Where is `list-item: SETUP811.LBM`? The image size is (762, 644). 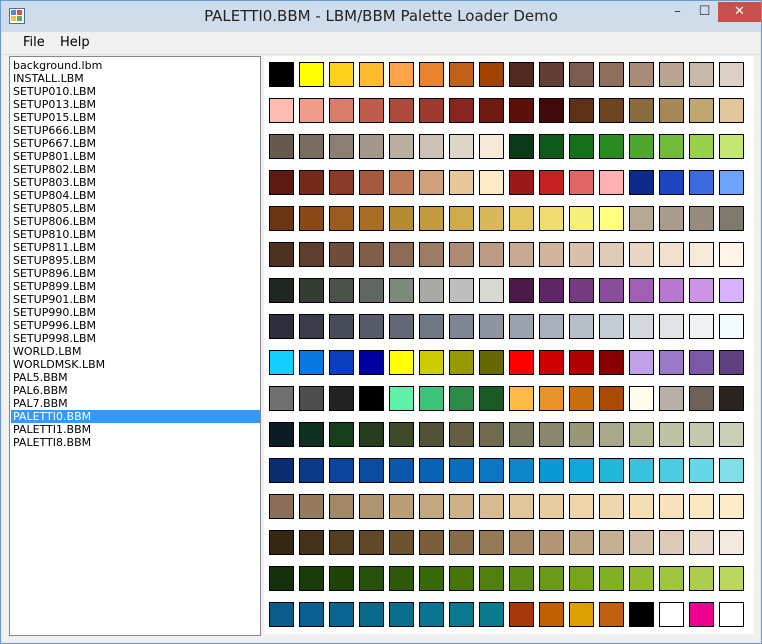
list-item: SETUP811.LBM is located at coordinates (135, 247).